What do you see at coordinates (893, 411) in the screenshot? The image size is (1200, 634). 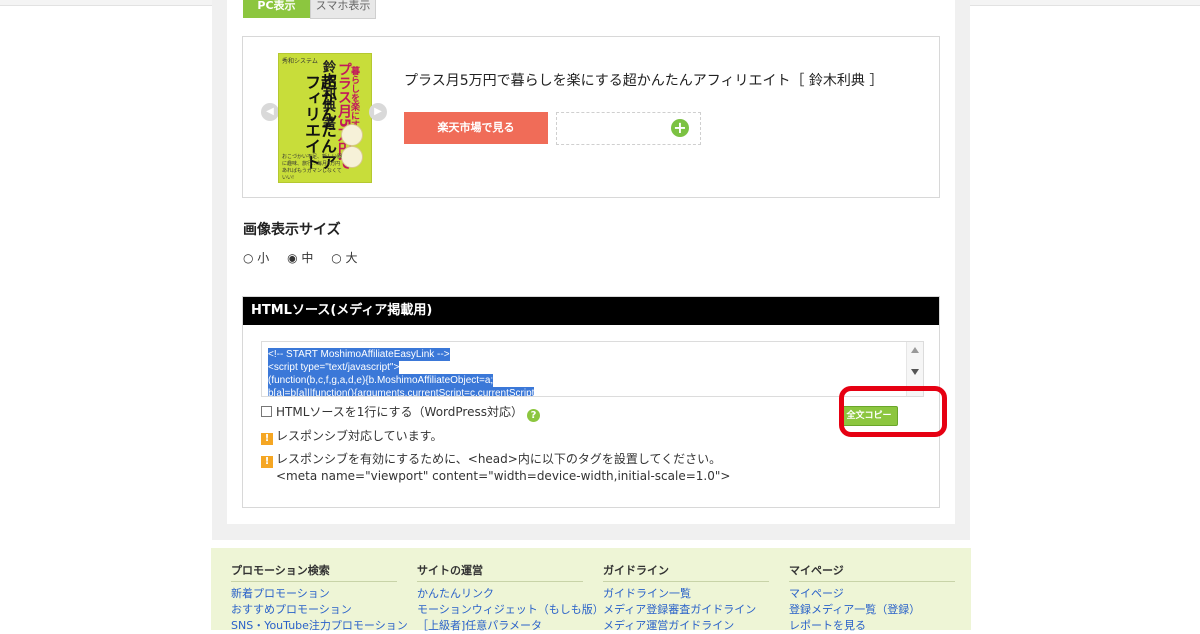 I see `highlight-ring` at bounding box center [893, 411].